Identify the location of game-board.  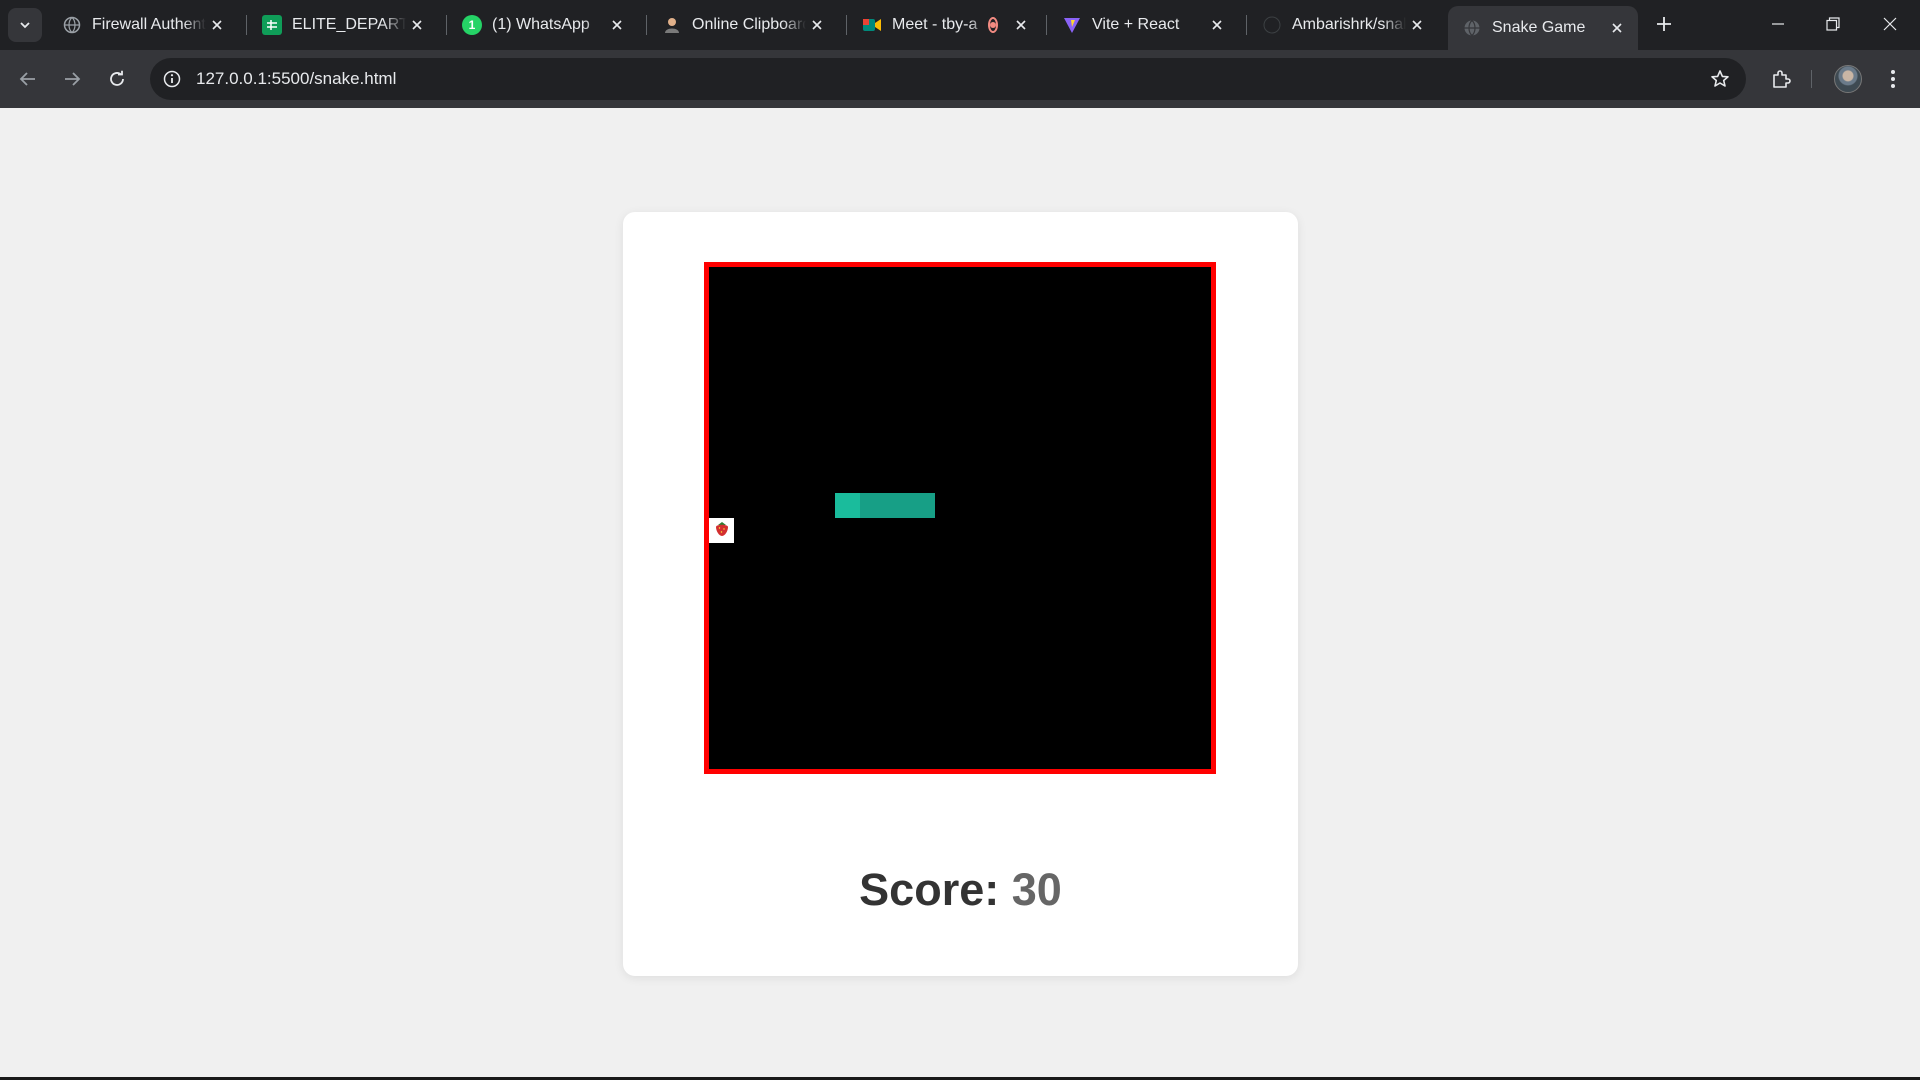
(960, 518).